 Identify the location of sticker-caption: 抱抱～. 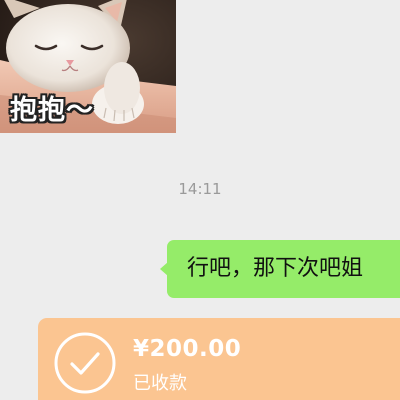
(52, 110).